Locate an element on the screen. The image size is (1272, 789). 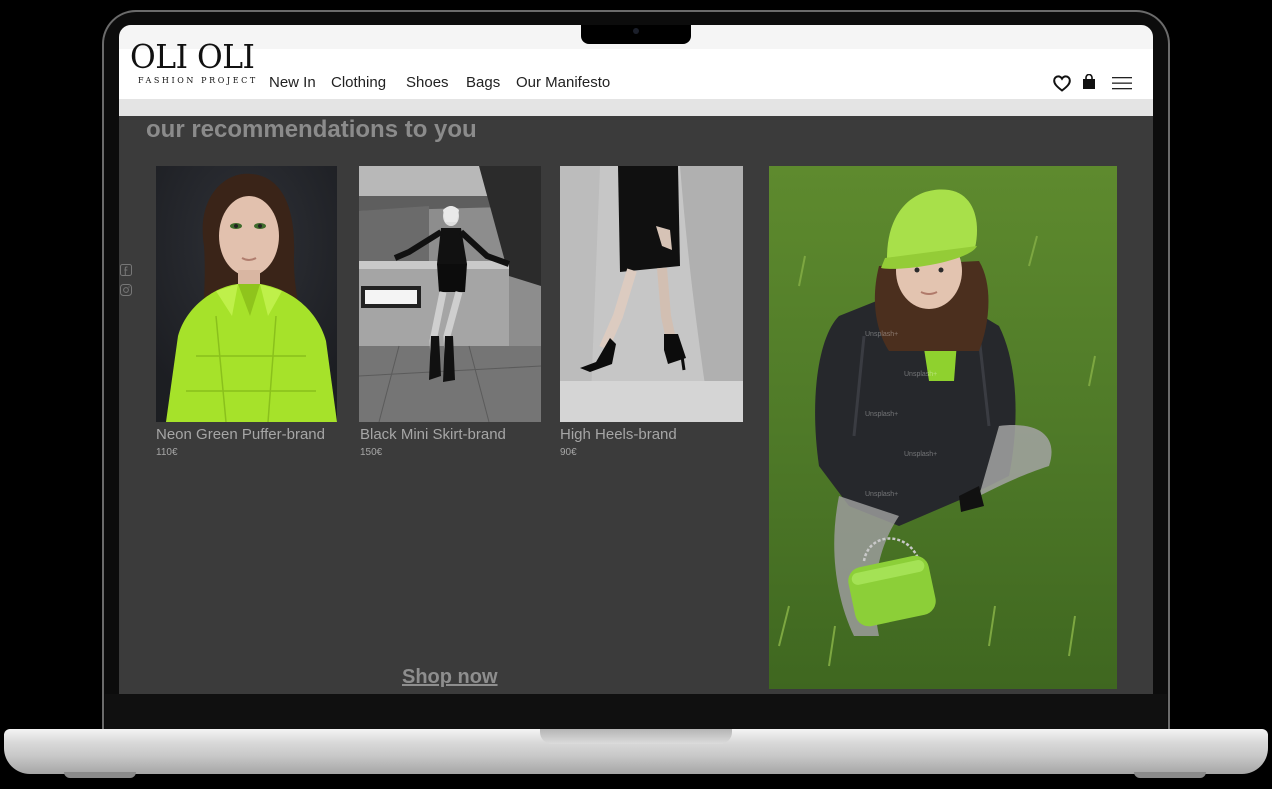
header-subbar is located at coordinates (636, 107).